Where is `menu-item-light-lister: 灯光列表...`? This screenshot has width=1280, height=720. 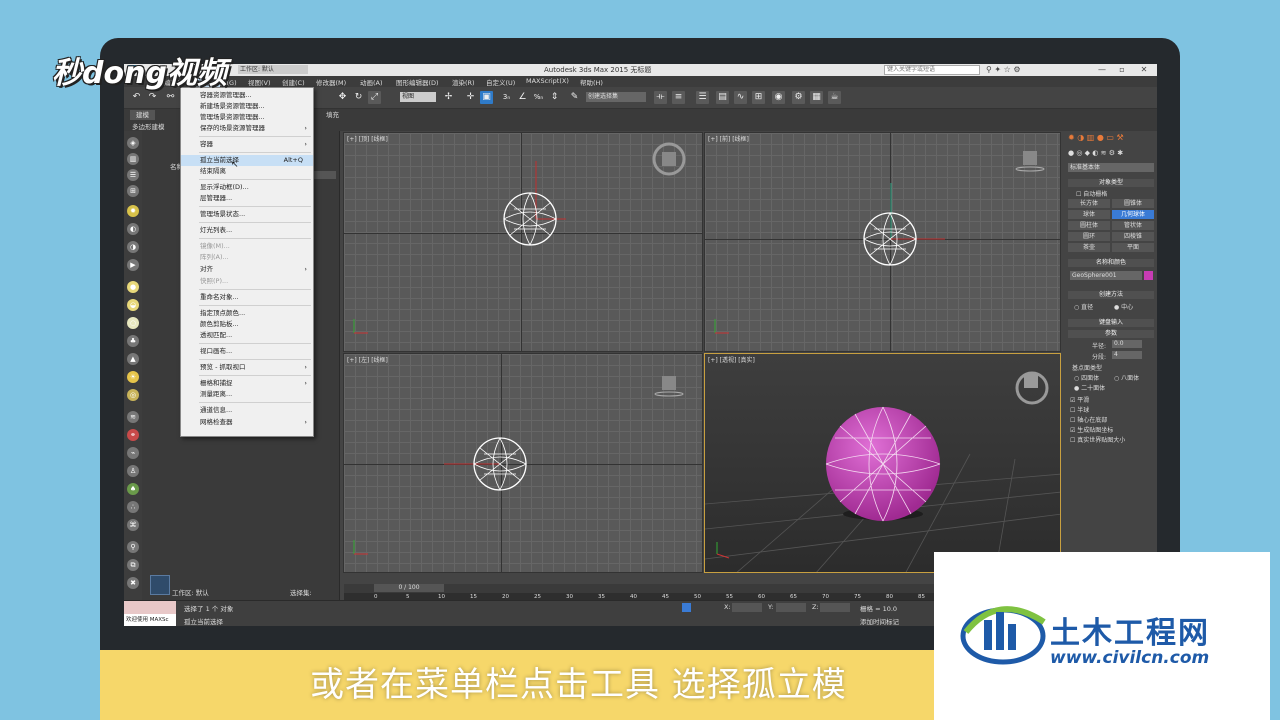
menu-item-light-lister: 灯光列表... is located at coordinates (247, 230).